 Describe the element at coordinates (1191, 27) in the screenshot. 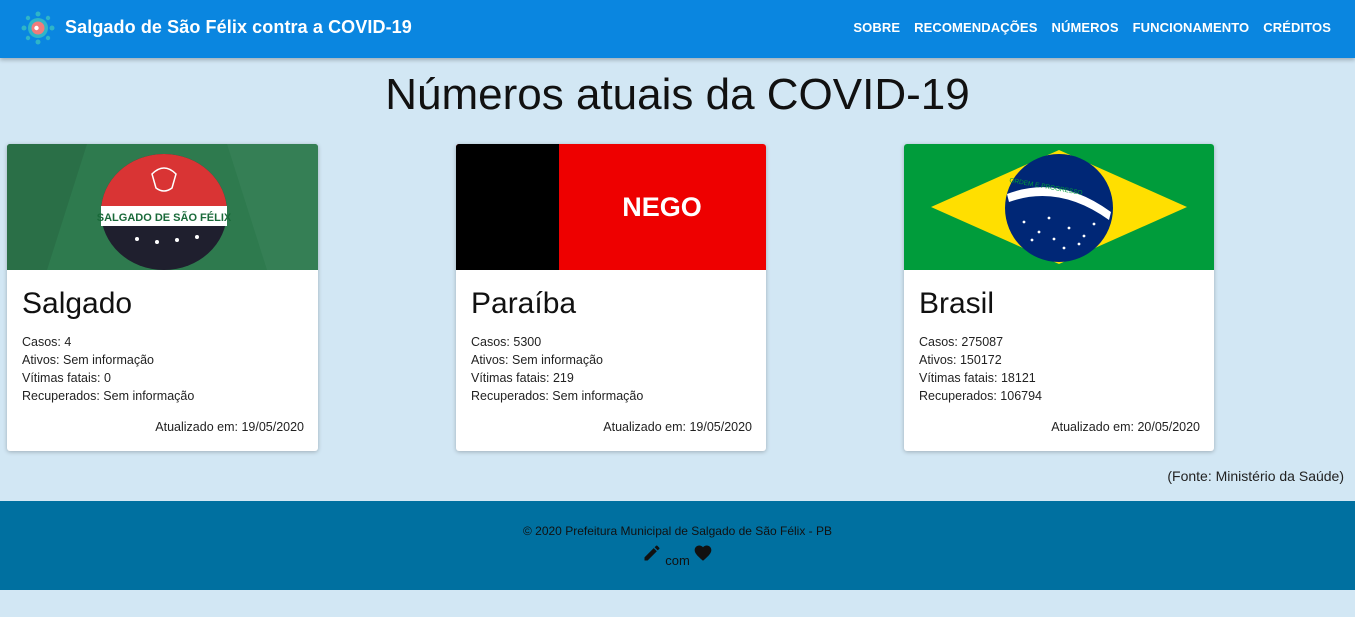

I see `nav-funcionamento: FUNCIONAMENTO` at that location.